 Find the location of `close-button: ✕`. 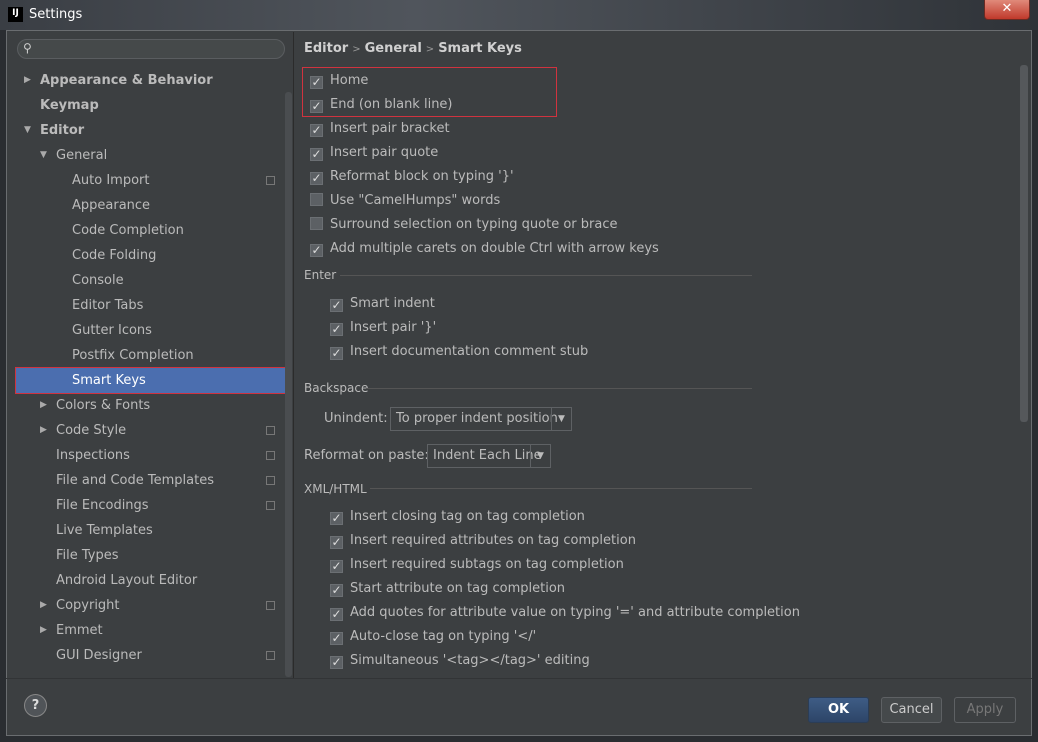

close-button: ✕ is located at coordinates (1007, 10).